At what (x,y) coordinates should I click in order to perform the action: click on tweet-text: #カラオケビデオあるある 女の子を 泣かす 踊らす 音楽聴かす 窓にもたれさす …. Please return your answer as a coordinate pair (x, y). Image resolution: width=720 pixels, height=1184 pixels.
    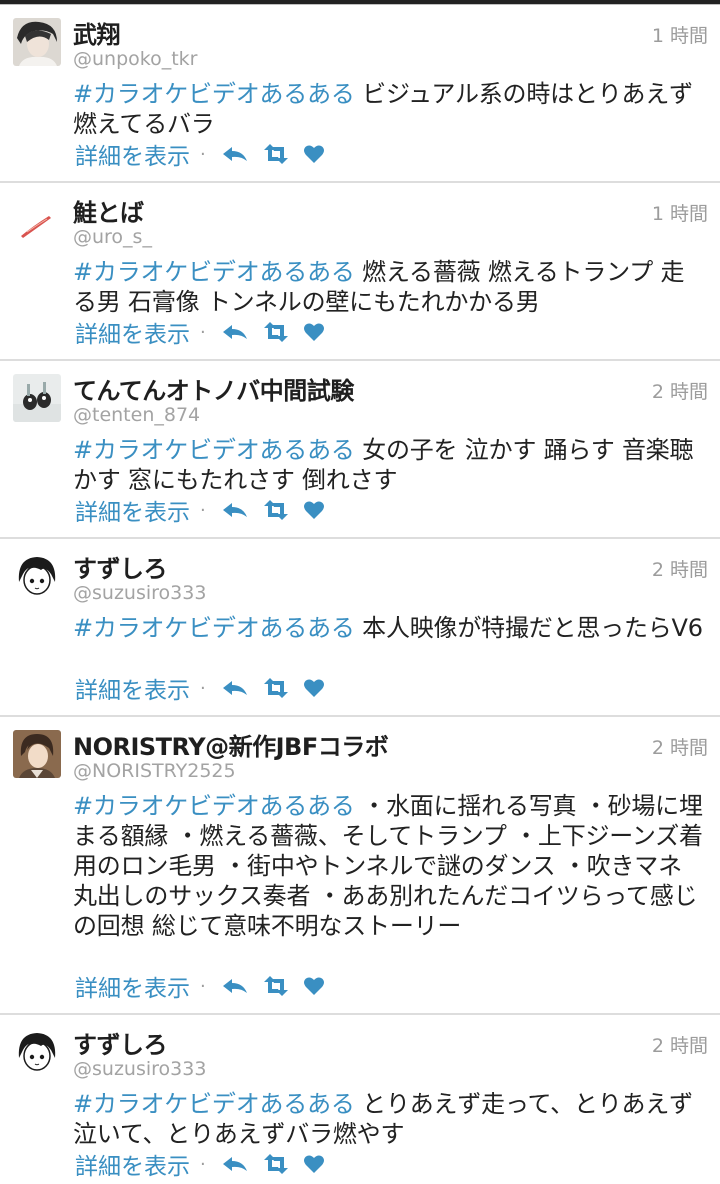
    Looking at the image, I should click on (389, 465).